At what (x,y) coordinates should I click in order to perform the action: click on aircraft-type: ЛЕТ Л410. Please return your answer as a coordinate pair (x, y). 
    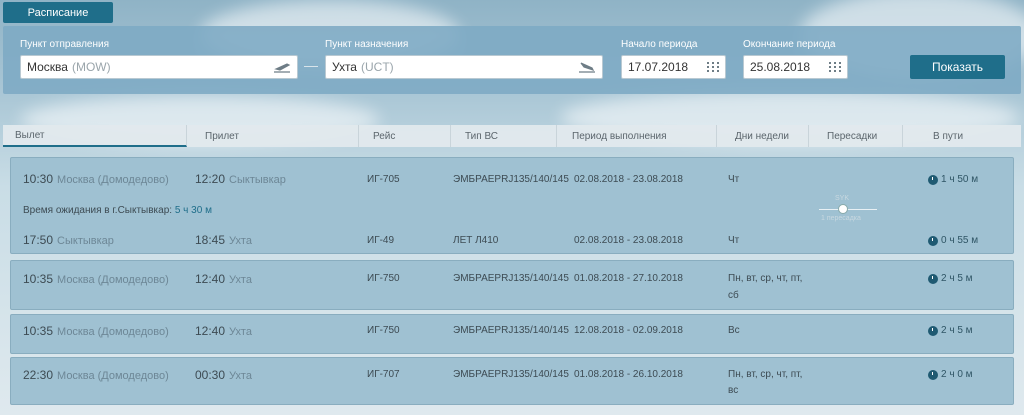
    Looking at the image, I should click on (476, 240).